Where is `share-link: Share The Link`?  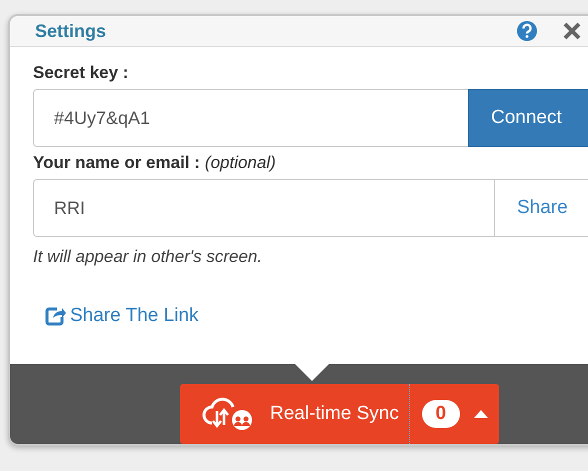 share-link: Share The Link is located at coordinates (122, 316).